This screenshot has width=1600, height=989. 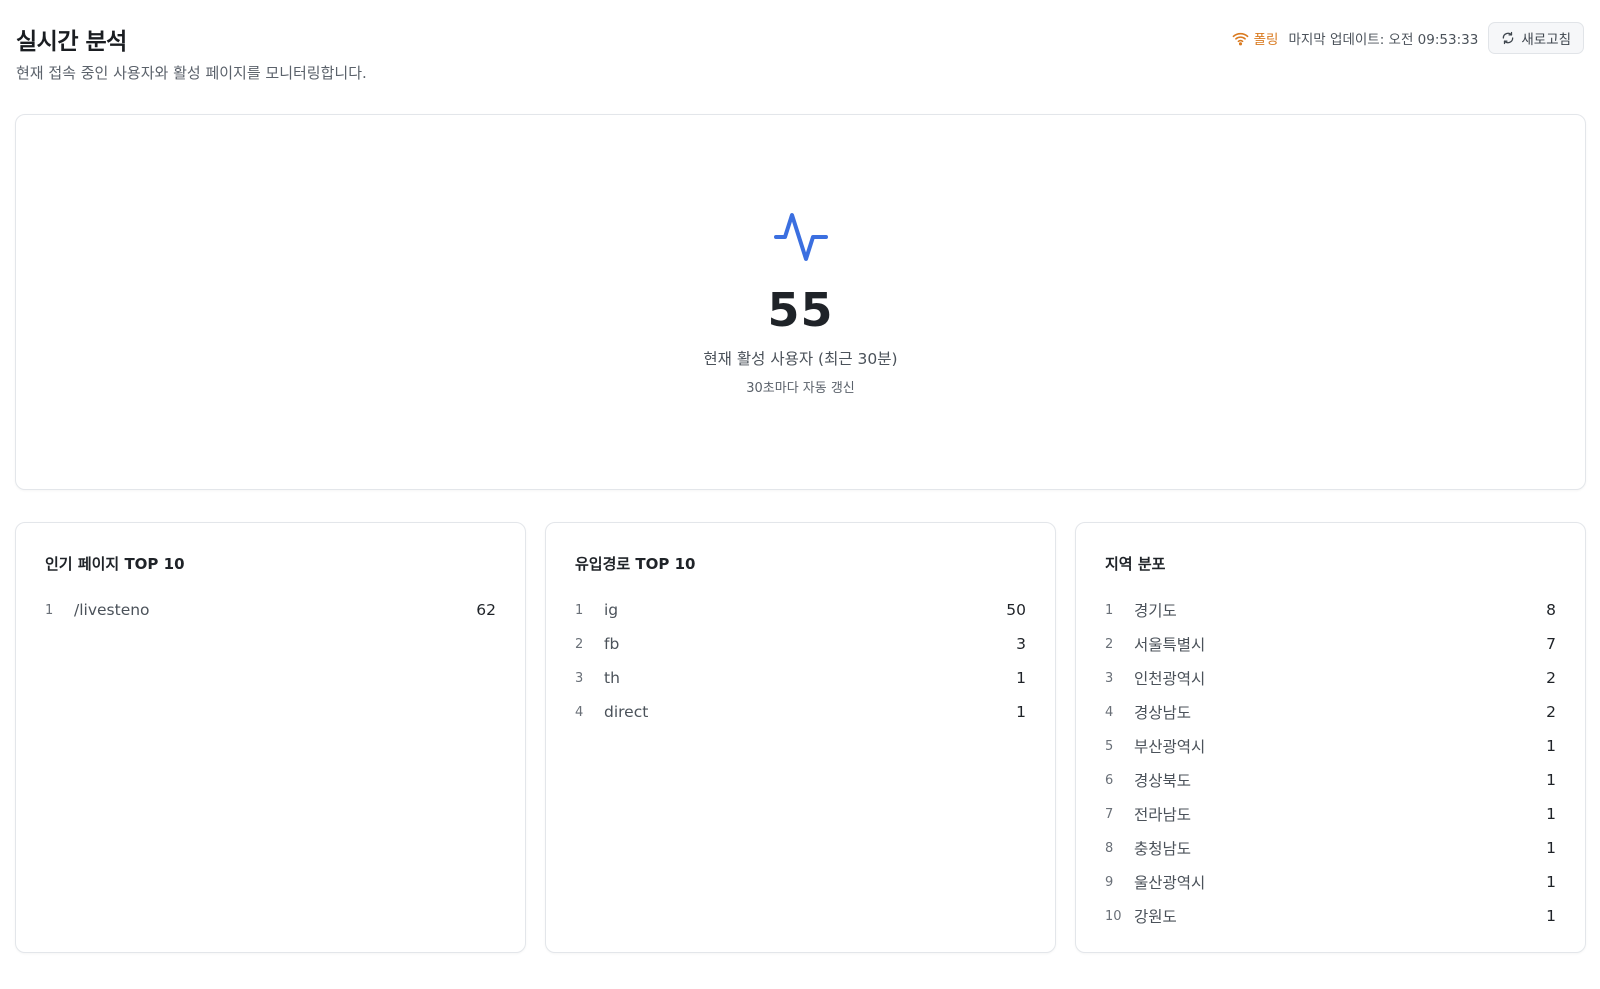 I want to click on item-rank: 6, so click(x=1109, y=780).